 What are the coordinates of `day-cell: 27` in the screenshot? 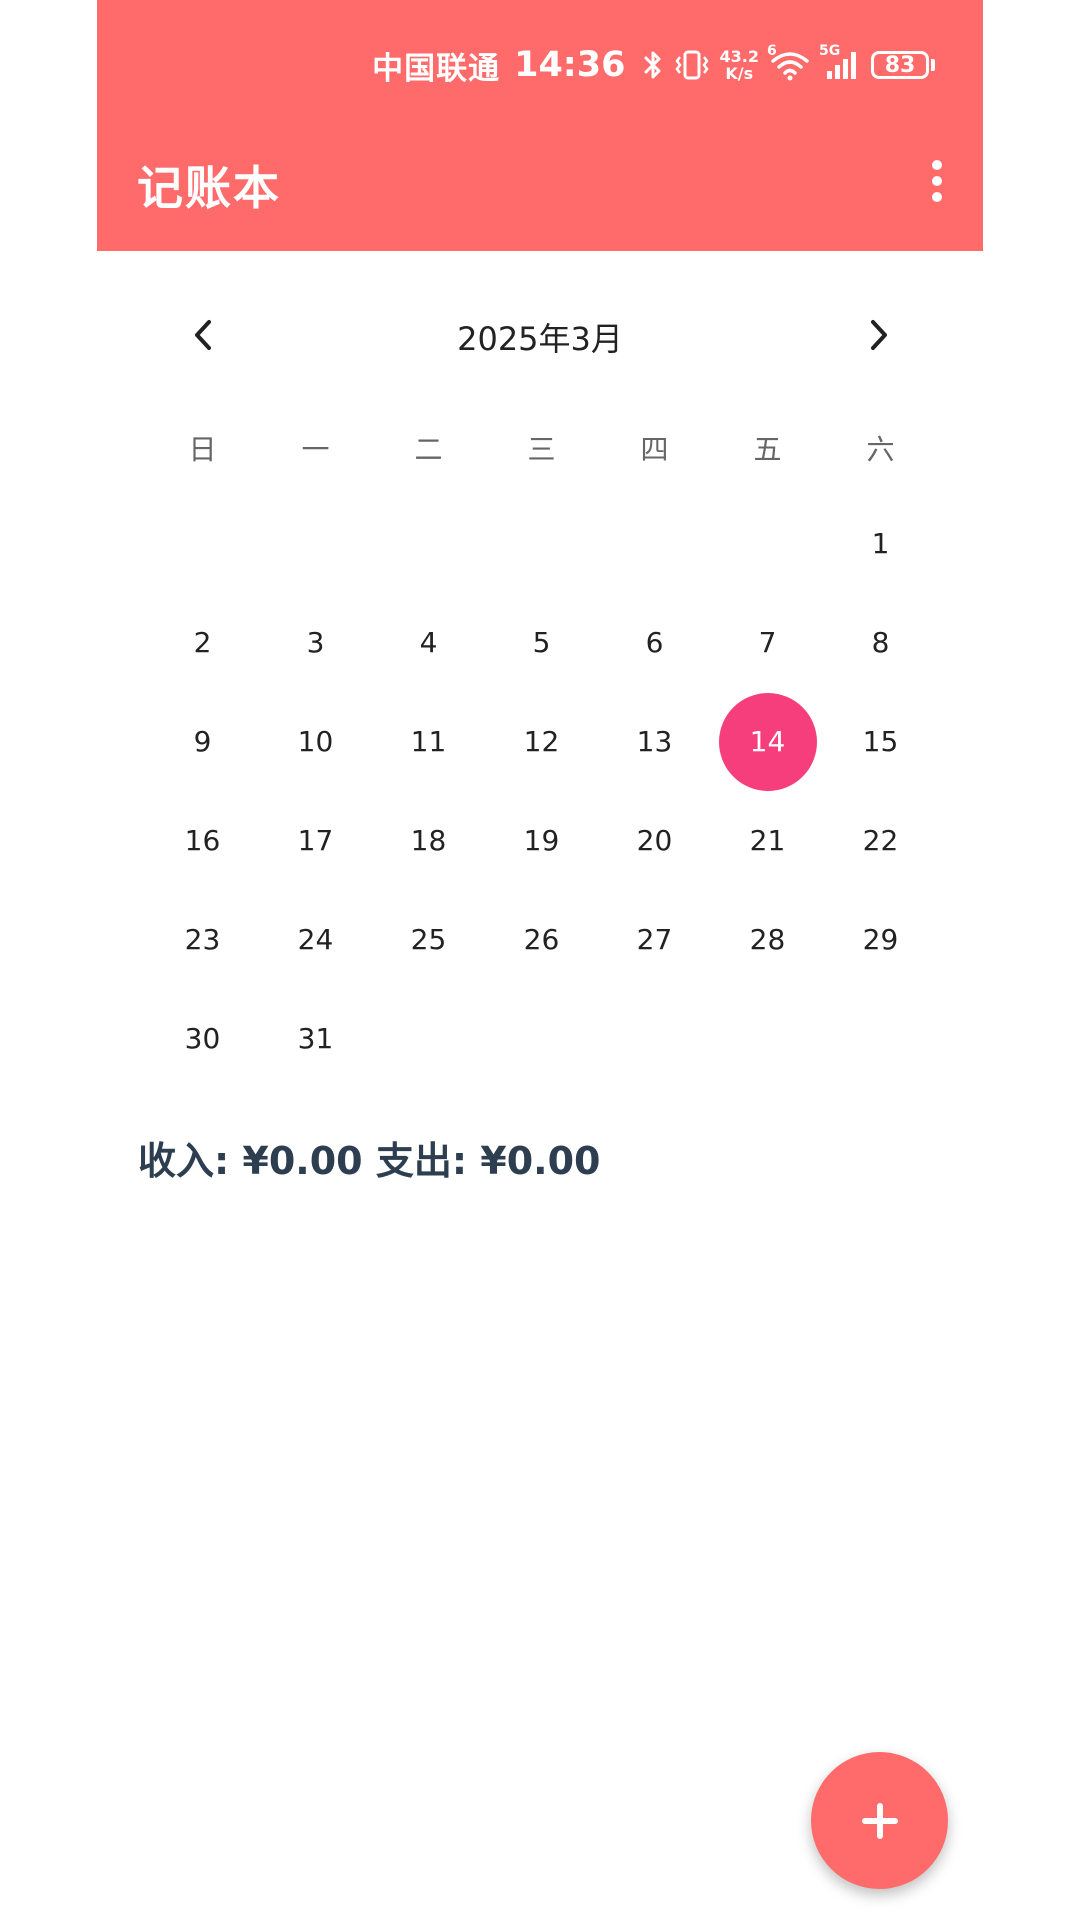 It's located at (654, 939).